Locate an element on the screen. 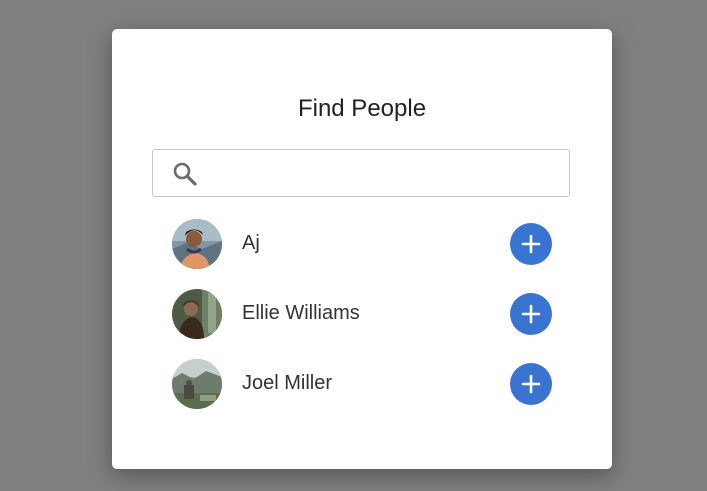 This screenshot has width=707, height=491. list-item: Aj is located at coordinates (362, 244).